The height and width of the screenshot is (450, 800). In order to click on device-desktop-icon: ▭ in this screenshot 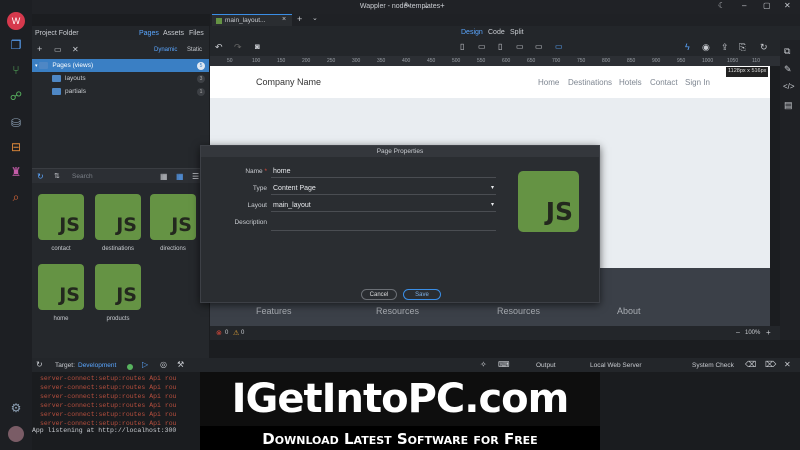, I will do `click(539, 46)`.